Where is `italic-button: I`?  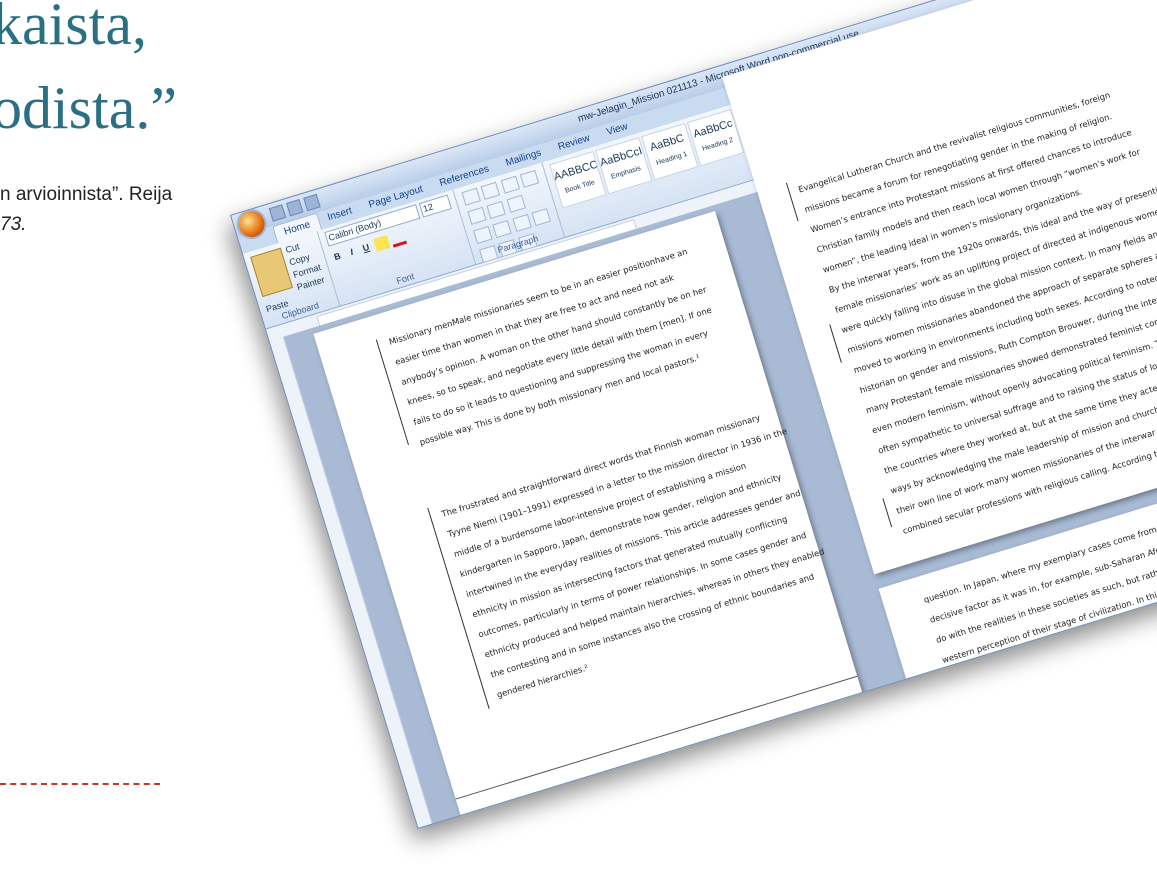 italic-button: I is located at coordinates (351, 252).